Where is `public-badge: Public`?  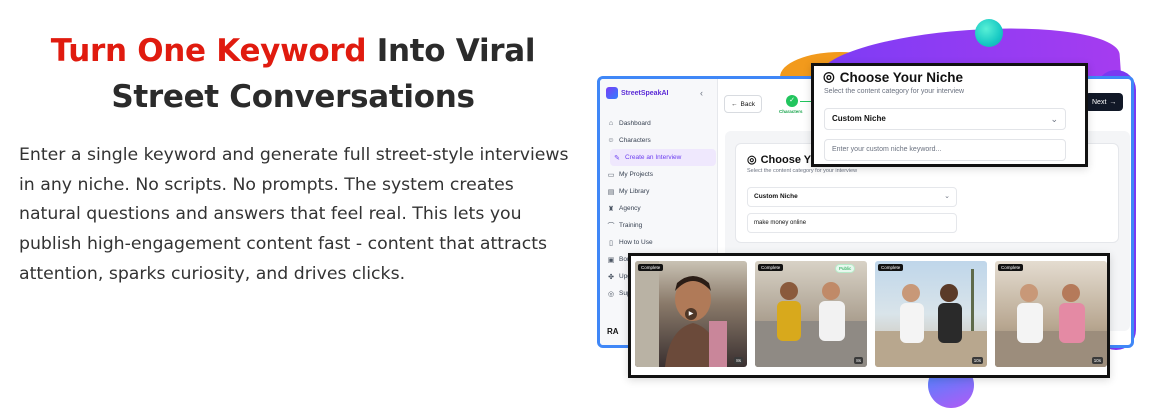 public-badge: Public is located at coordinates (845, 268).